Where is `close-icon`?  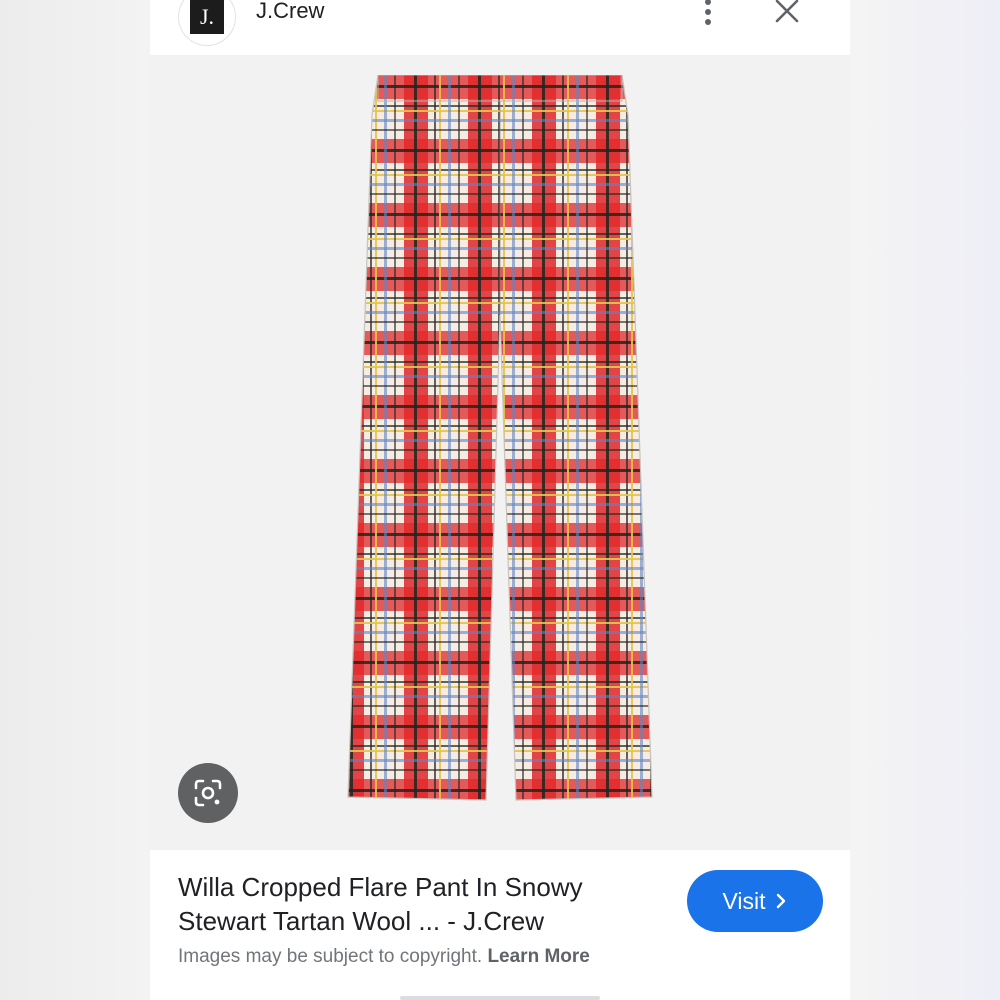 close-icon is located at coordinates (787, 13).